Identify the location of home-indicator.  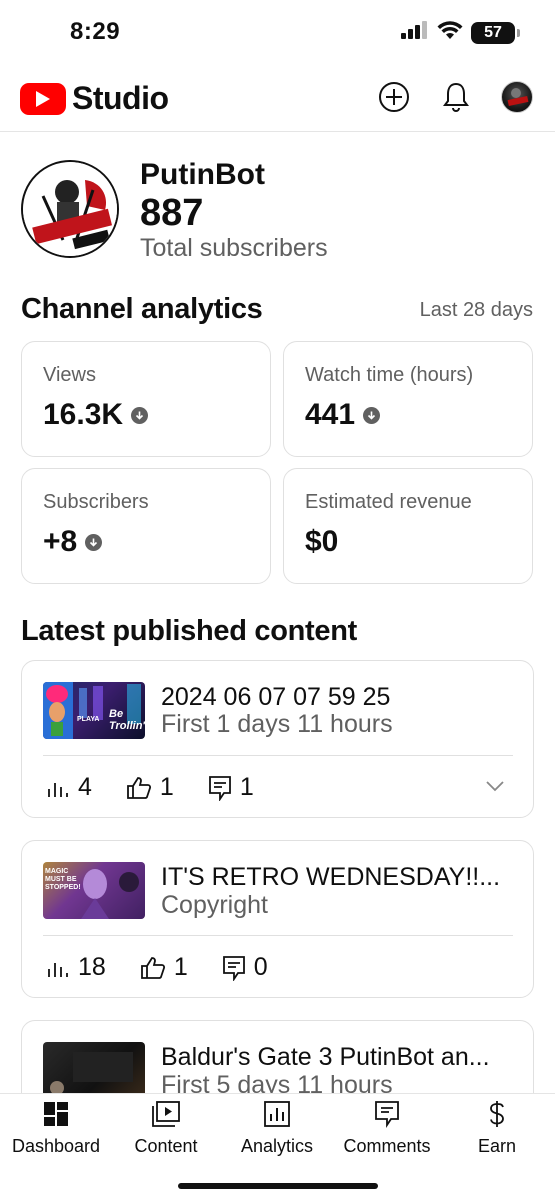
(278, 1186).